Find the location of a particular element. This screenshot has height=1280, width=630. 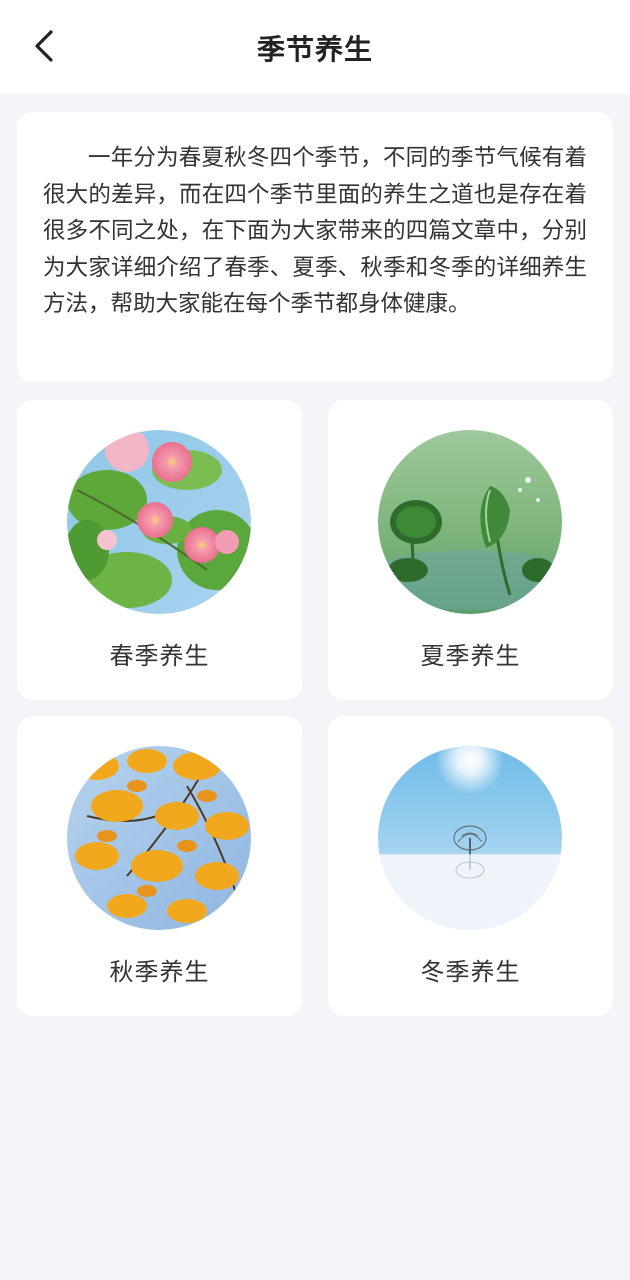

winter-card: 冬季养生 is located at coordinates (470, 866).